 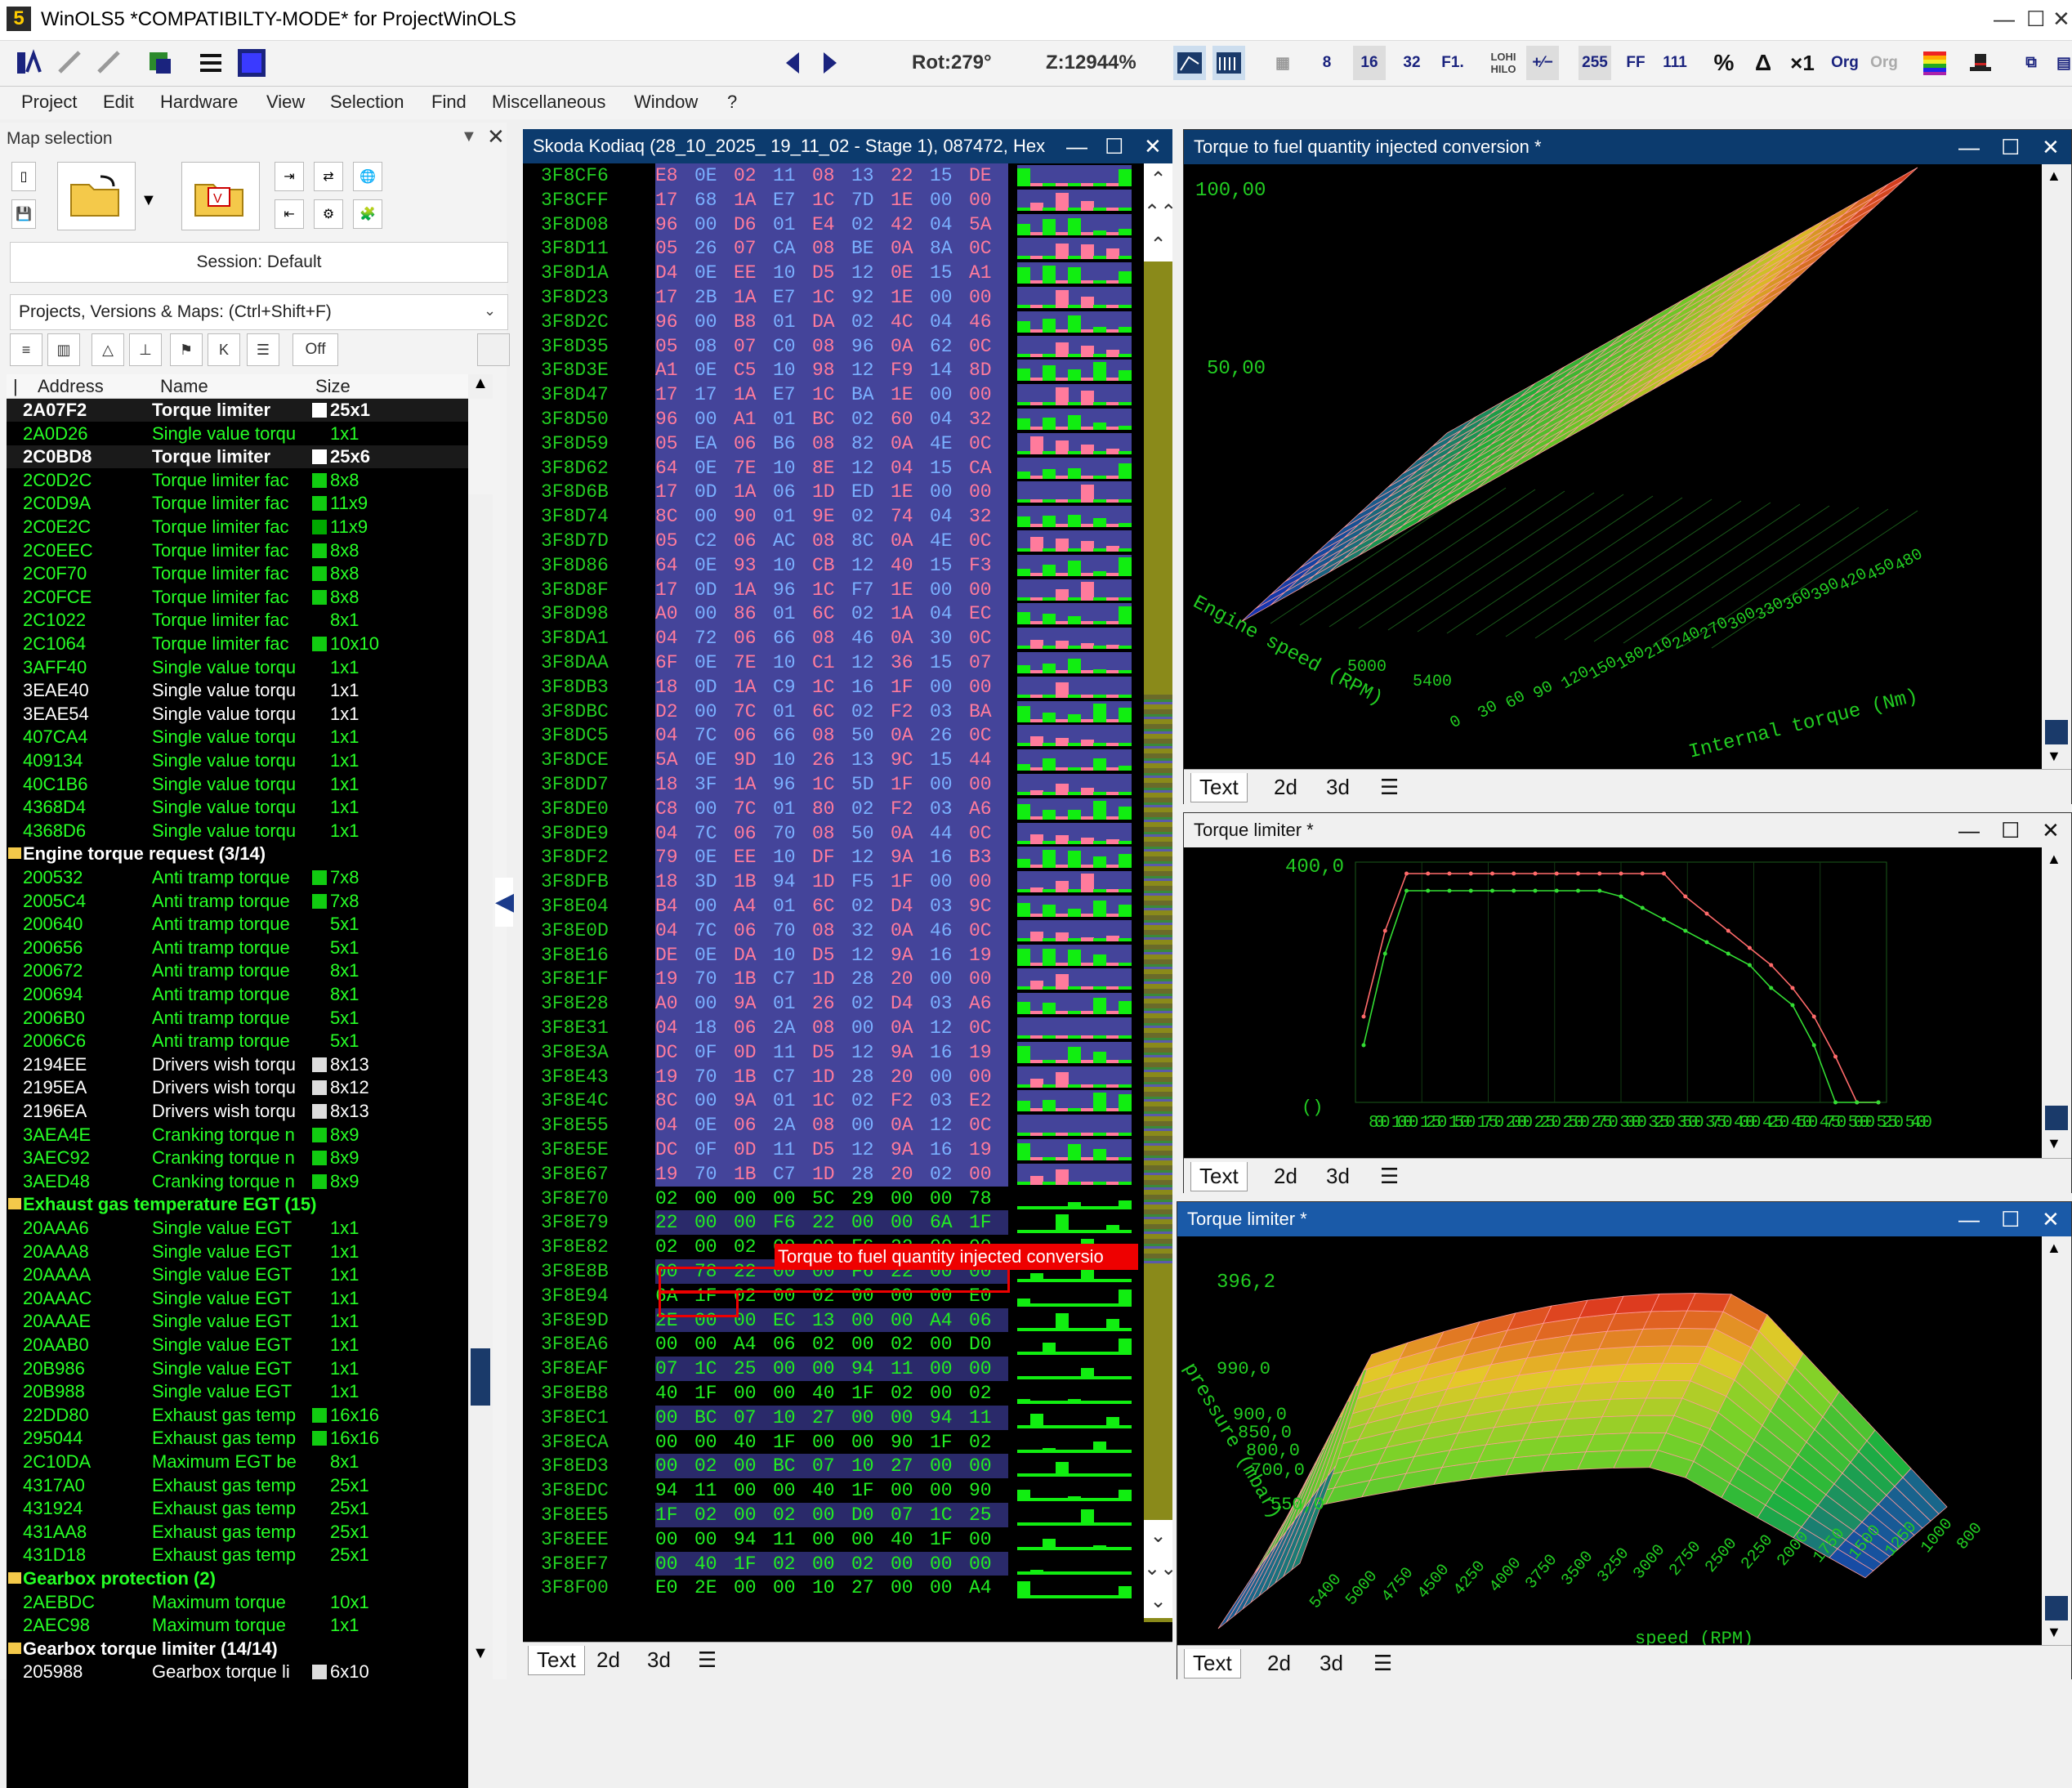 I want to click on hex-byte: A6, so click(x=981, y=809).